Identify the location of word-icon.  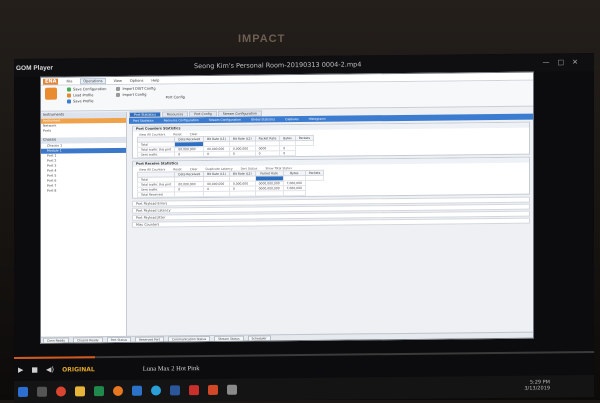
(175, 390).